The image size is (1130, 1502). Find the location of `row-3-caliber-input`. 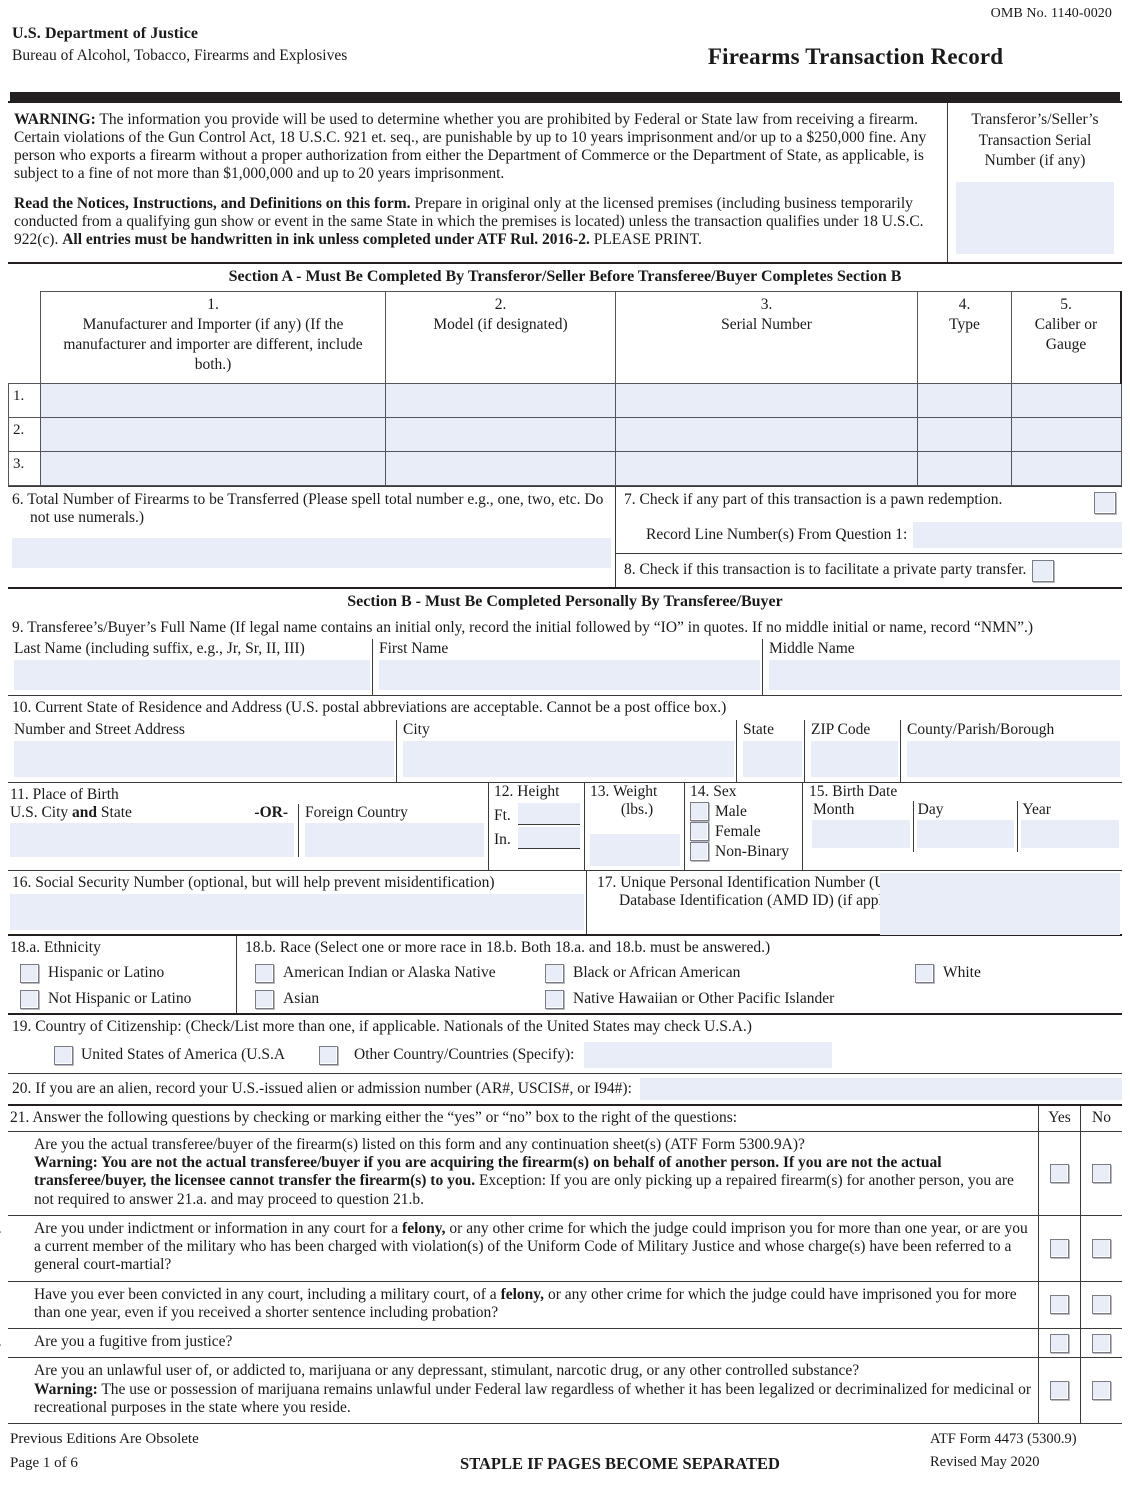

row-3-caliber-input is located at coordinates (1066, 468).